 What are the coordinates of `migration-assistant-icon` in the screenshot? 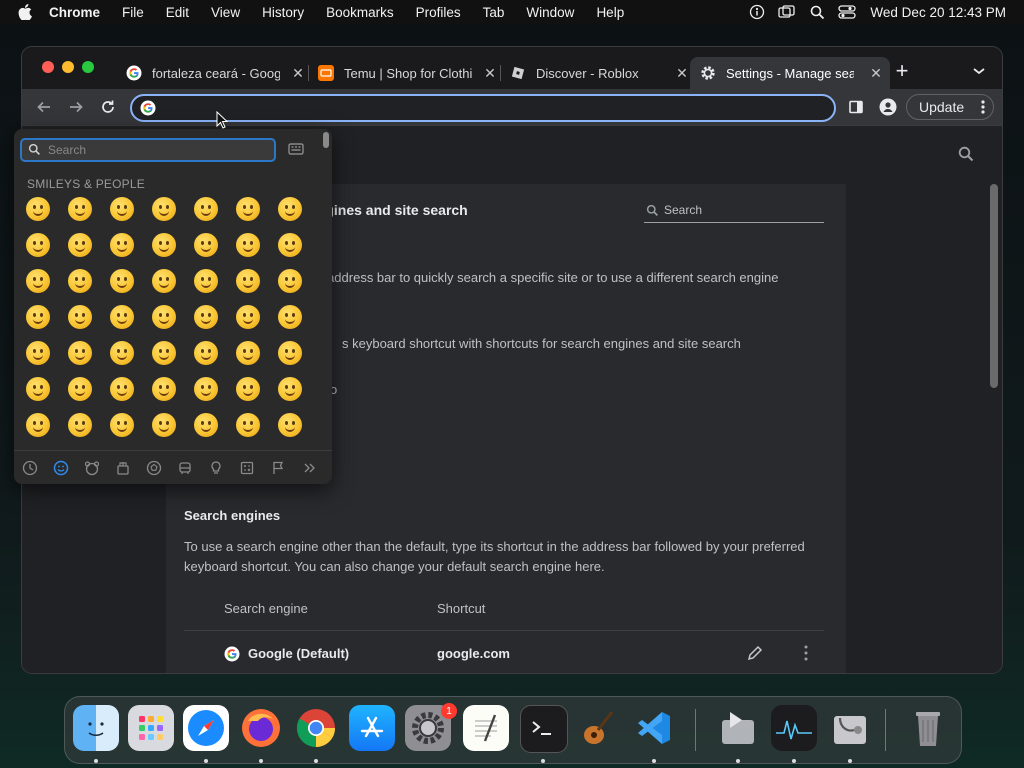 It's located at (738, 728).